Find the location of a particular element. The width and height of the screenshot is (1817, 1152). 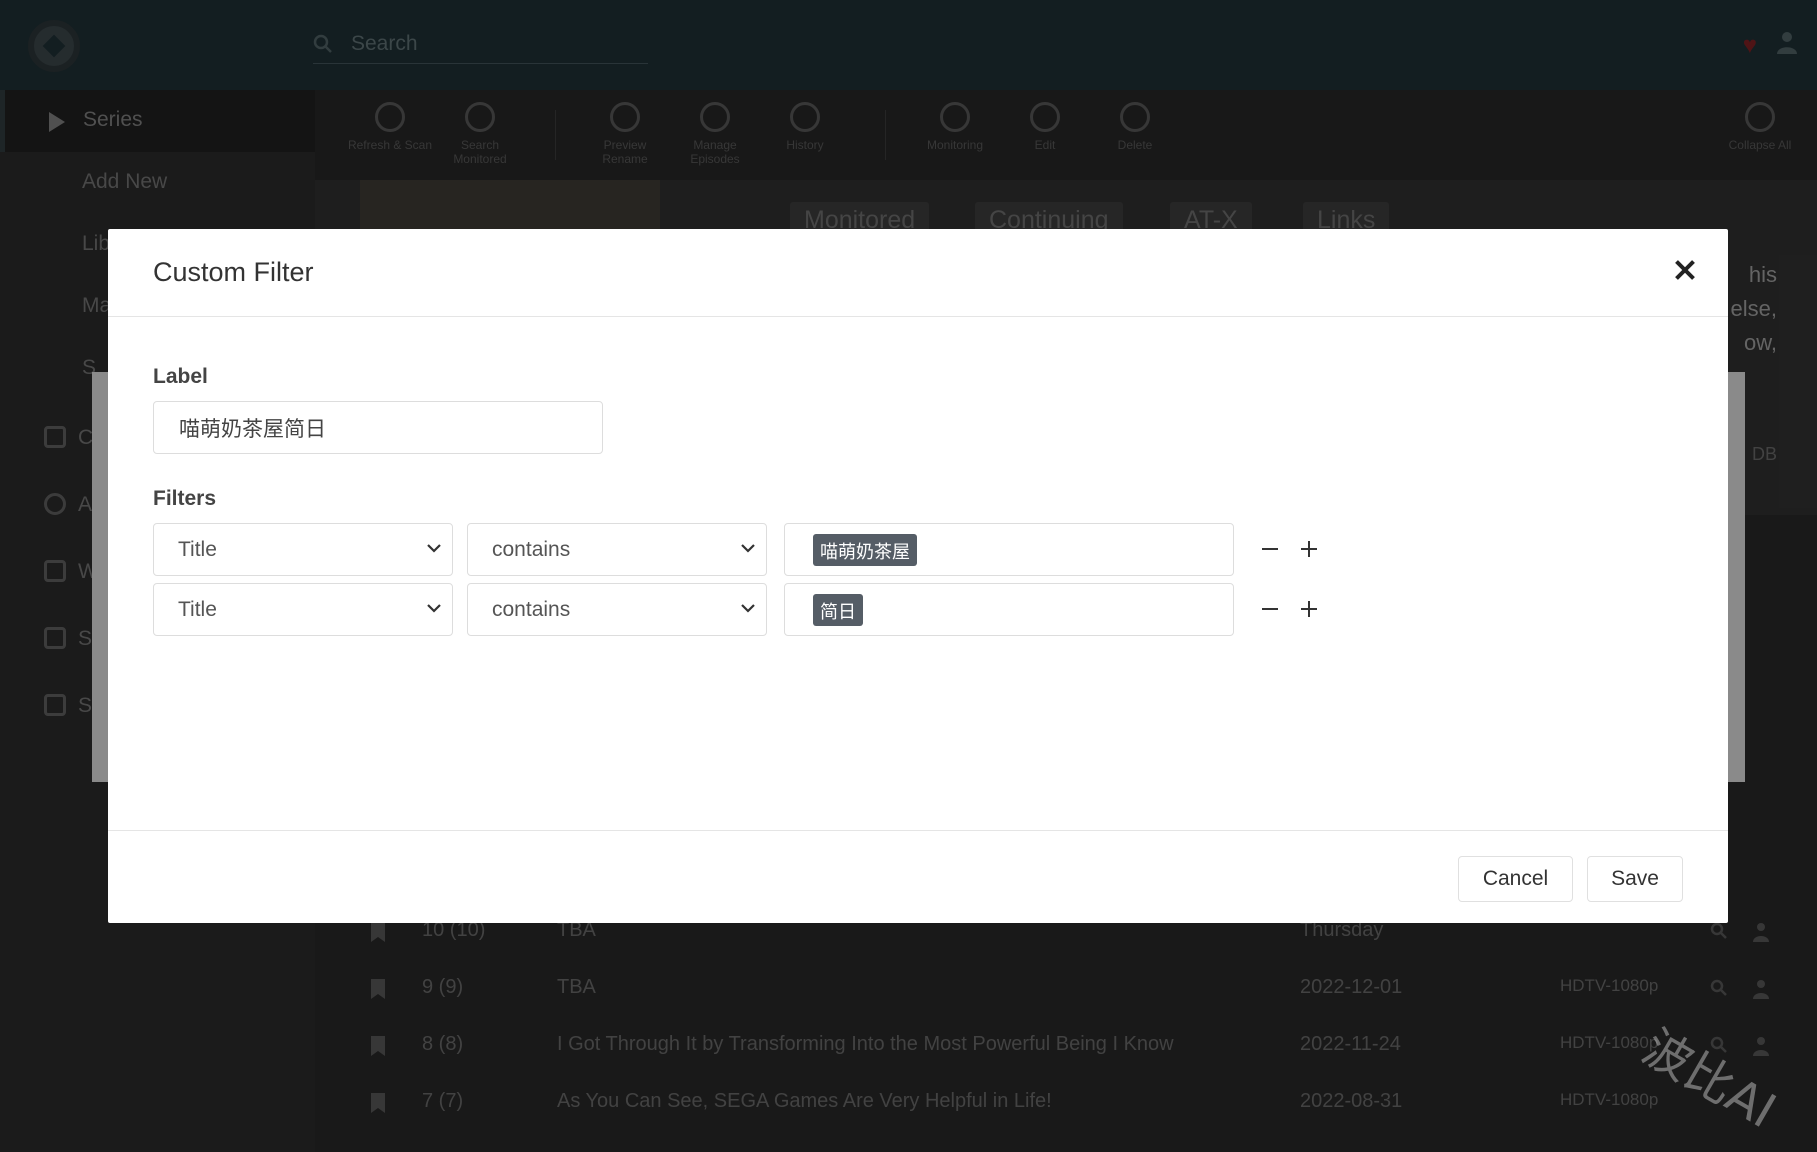

label-input is located at coordinates (378, 427).